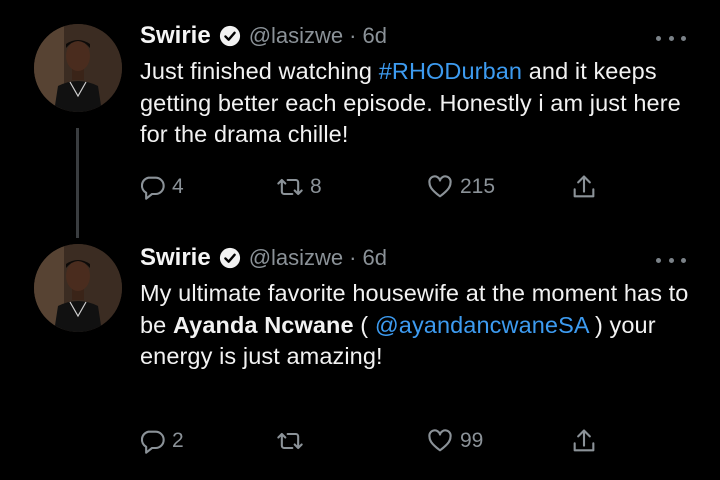 This screenshot has height=480, width=720. I want to click on retweet-button: 8, so click(299, 187).